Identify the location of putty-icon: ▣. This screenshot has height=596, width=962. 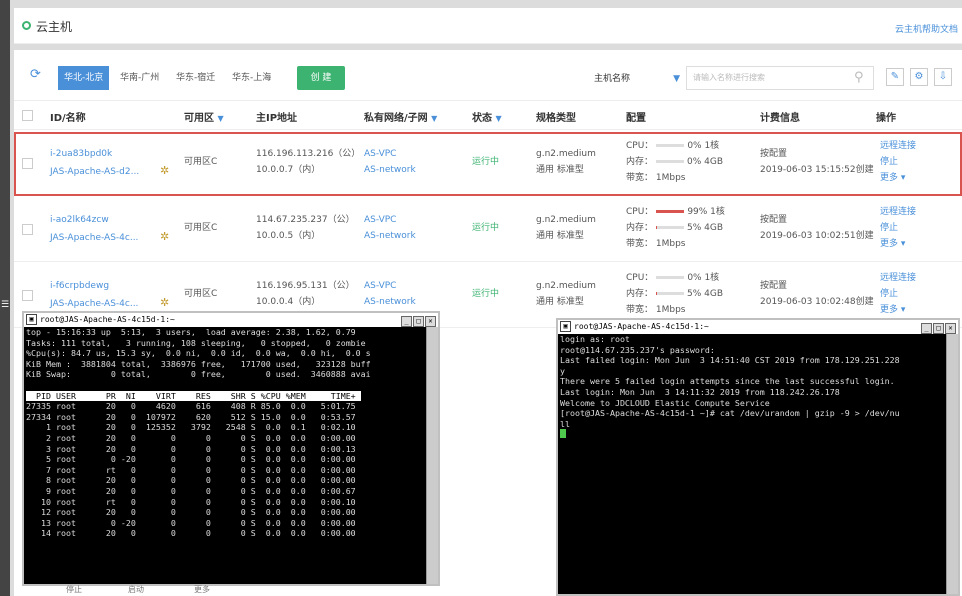
(31, 319).